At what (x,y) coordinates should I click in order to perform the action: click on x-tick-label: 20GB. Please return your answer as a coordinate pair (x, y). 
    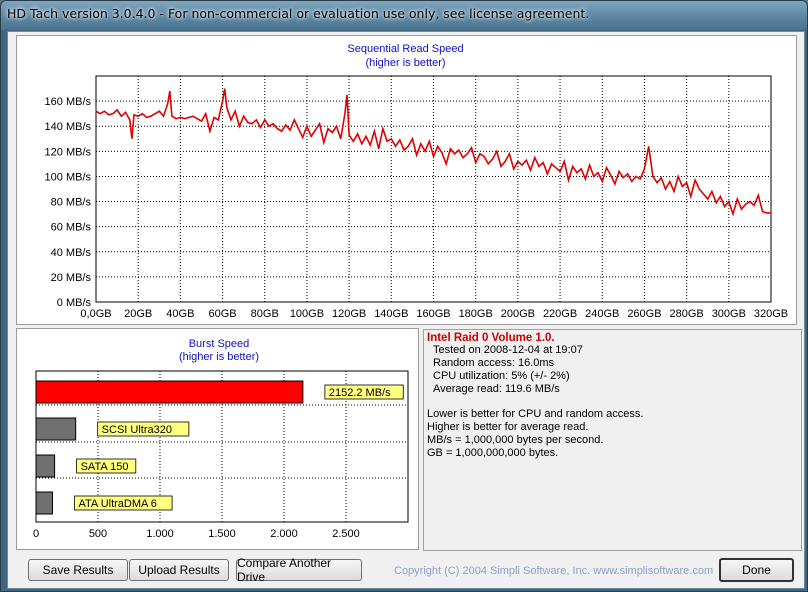
    Looking at the image, I should click on (138, 314).